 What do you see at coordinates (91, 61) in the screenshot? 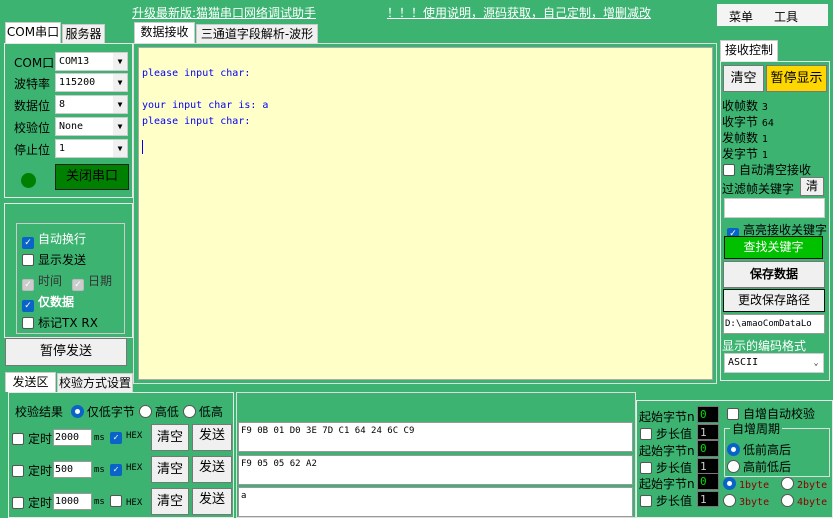
I see `serial-select-0: COM13 ▼` at bounding box center [91, 61].